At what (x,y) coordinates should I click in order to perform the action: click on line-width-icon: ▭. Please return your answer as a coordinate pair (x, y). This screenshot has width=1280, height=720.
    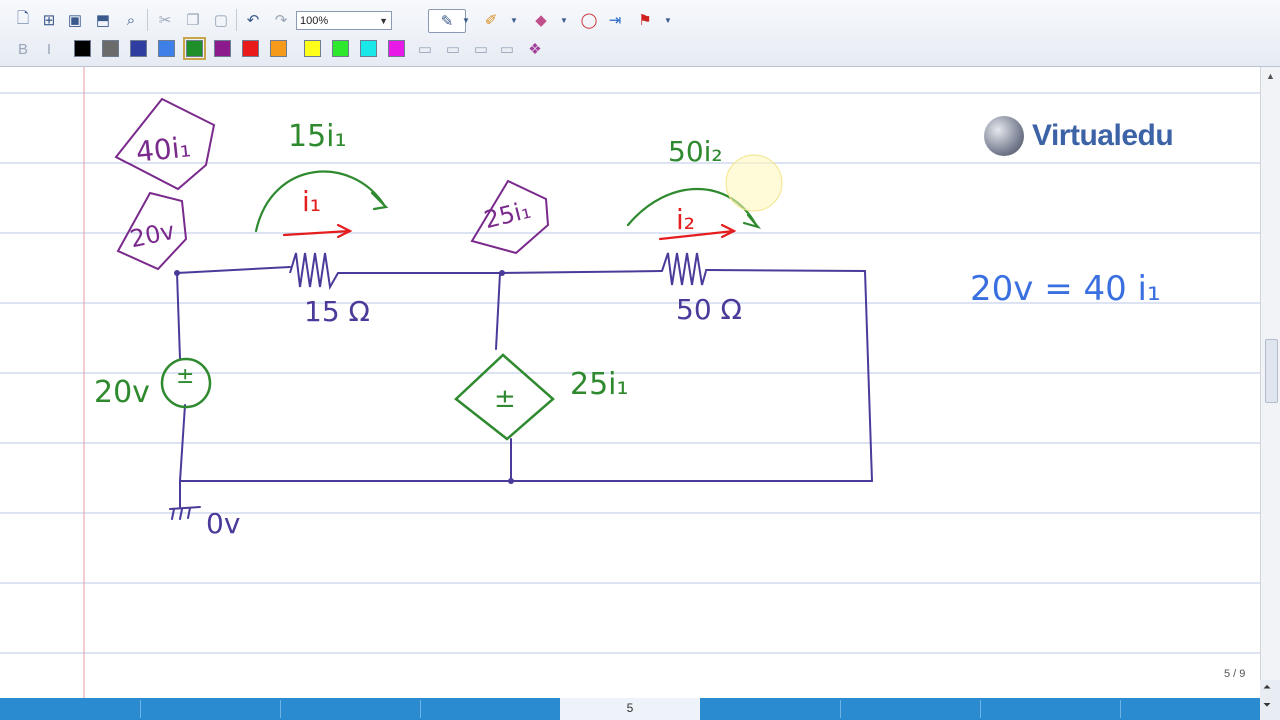
    Looking at the image, I should click on (425, 49).